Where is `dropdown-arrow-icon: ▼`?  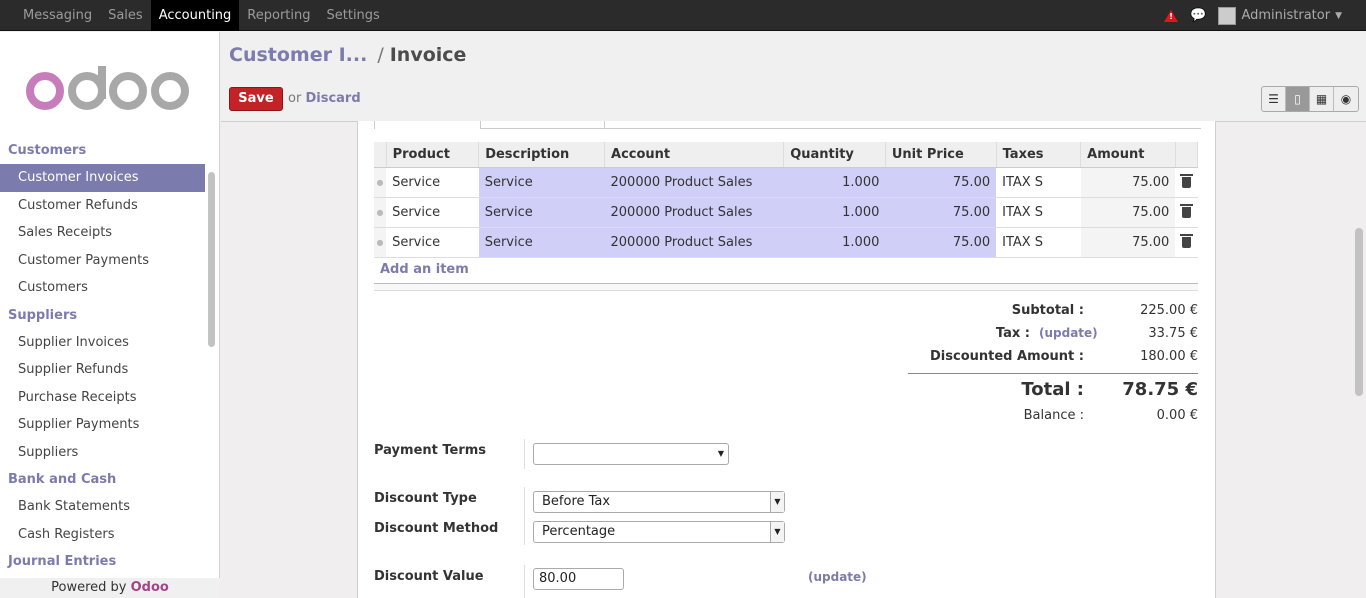 dropdown-arrow-icon: ▼ is located at coordinates (777, 502).